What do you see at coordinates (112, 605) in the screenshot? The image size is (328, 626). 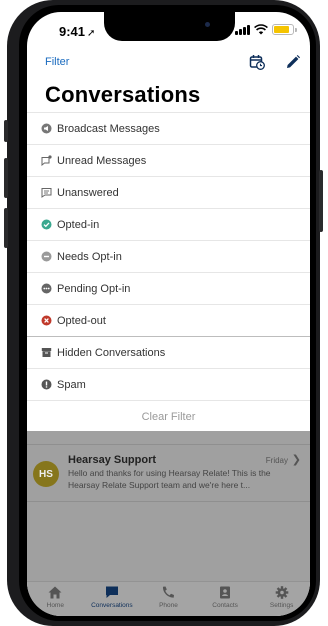 I see `tab-label: Conversations` at bounding box center [112, 605].